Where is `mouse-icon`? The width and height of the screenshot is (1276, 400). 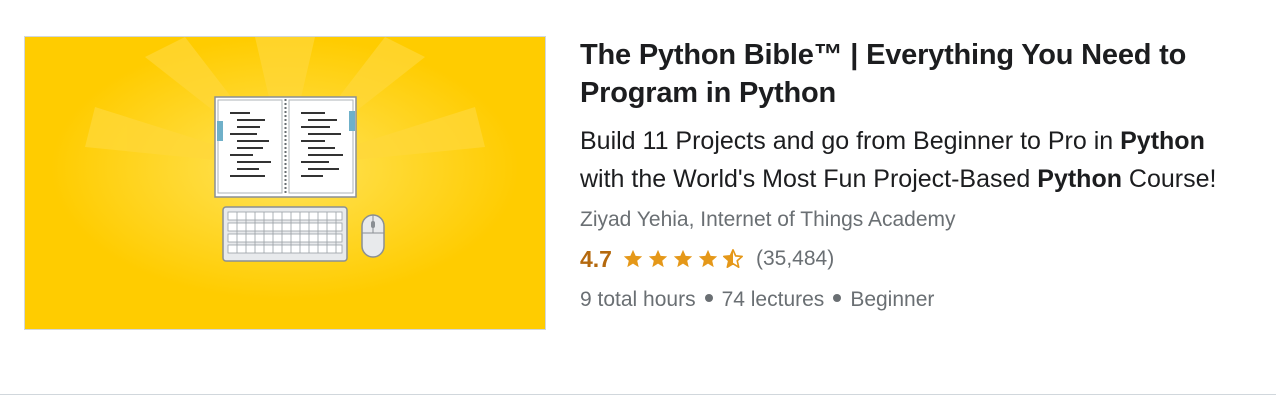
mouse-icon is located at coordinates (373, 236).